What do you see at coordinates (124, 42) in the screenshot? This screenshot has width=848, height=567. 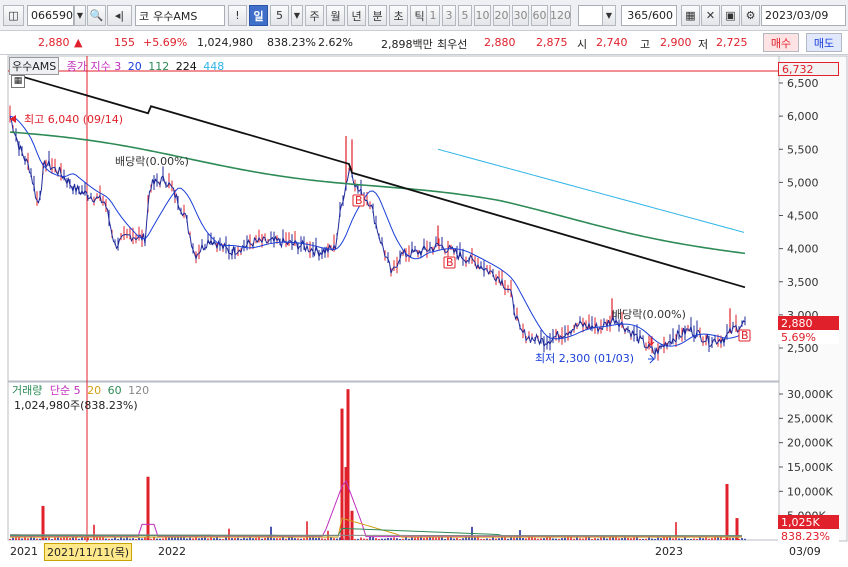 I see `price-change: 155` at bounding box center [124, 42].